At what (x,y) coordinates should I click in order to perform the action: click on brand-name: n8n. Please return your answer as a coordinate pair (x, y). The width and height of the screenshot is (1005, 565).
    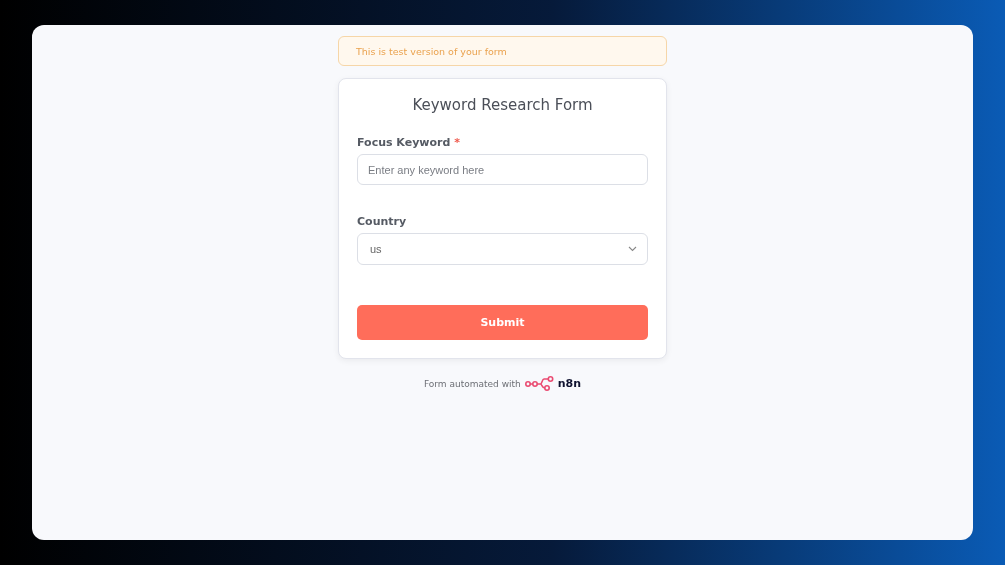
    Looking at the image, I should click on (569, 383).